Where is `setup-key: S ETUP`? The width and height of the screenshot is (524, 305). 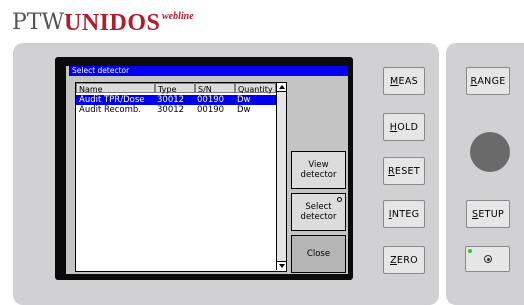
setup-key: S ETUP is located at coordinates (488, 214).